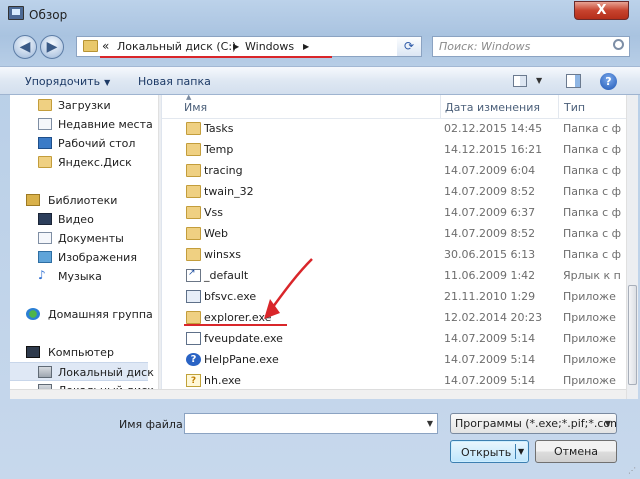  I want to click on shortcut-icon, so click(193, 275).